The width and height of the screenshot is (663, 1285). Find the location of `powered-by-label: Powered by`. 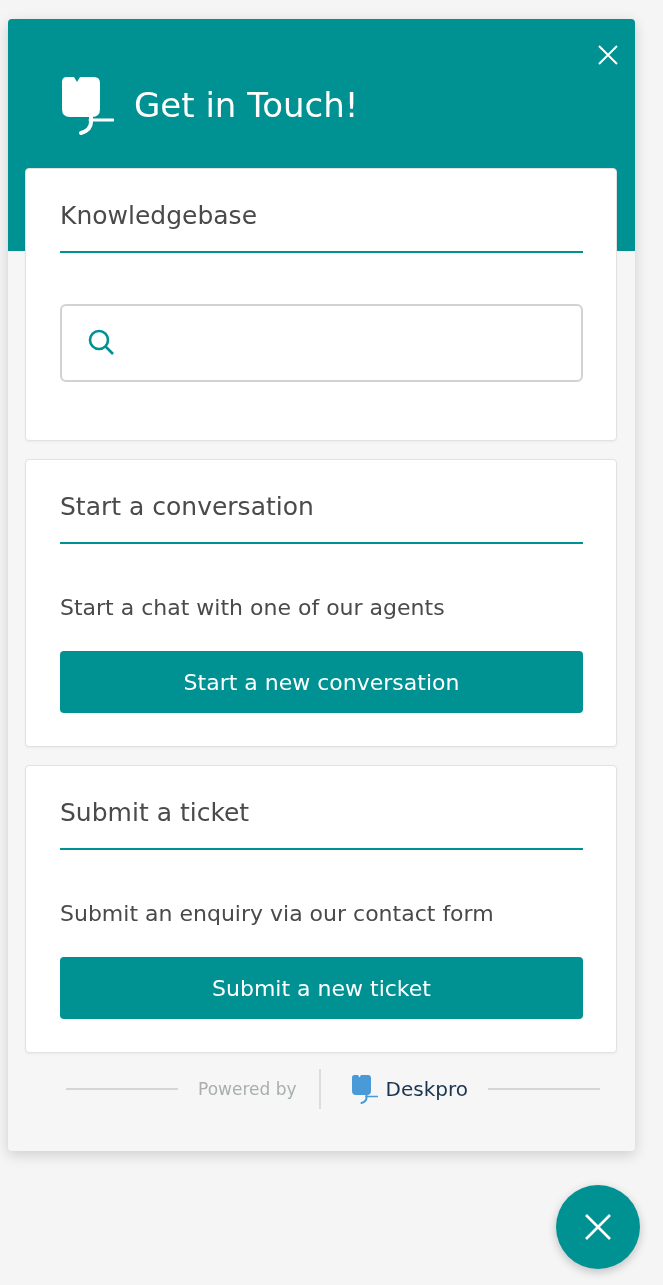

powered-by-label: Powered by is located at coordinates (247, 1089).